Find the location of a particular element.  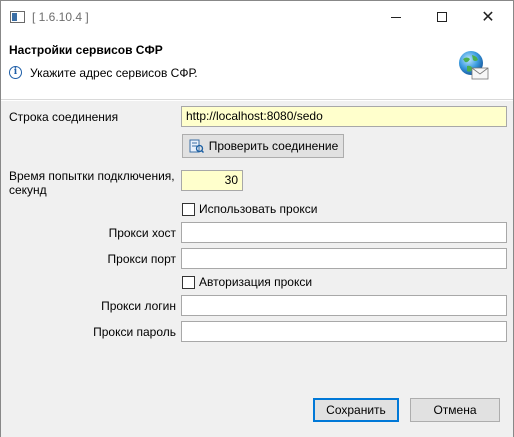

use-proxy-checkbox is located at coordinates (188, 209).